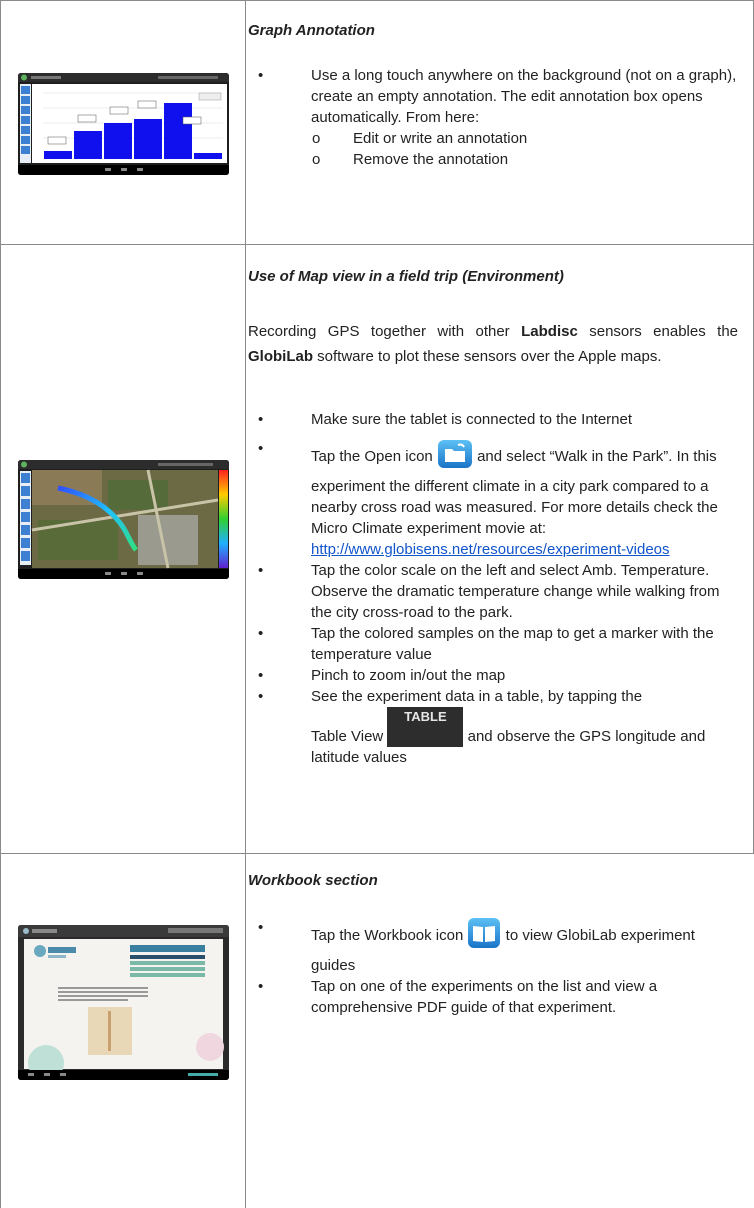 This screenshot has height=1208, width=754. I want to click on section-heading: Graph Annotation, so click(311, 30).